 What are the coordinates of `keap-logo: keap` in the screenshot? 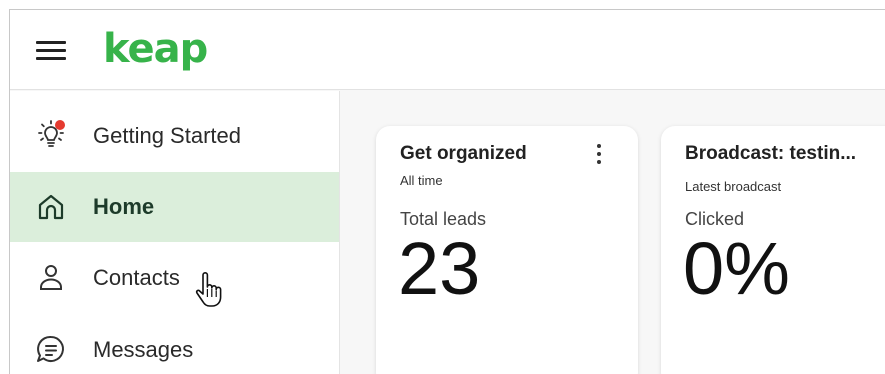 It's located at (155, 49).